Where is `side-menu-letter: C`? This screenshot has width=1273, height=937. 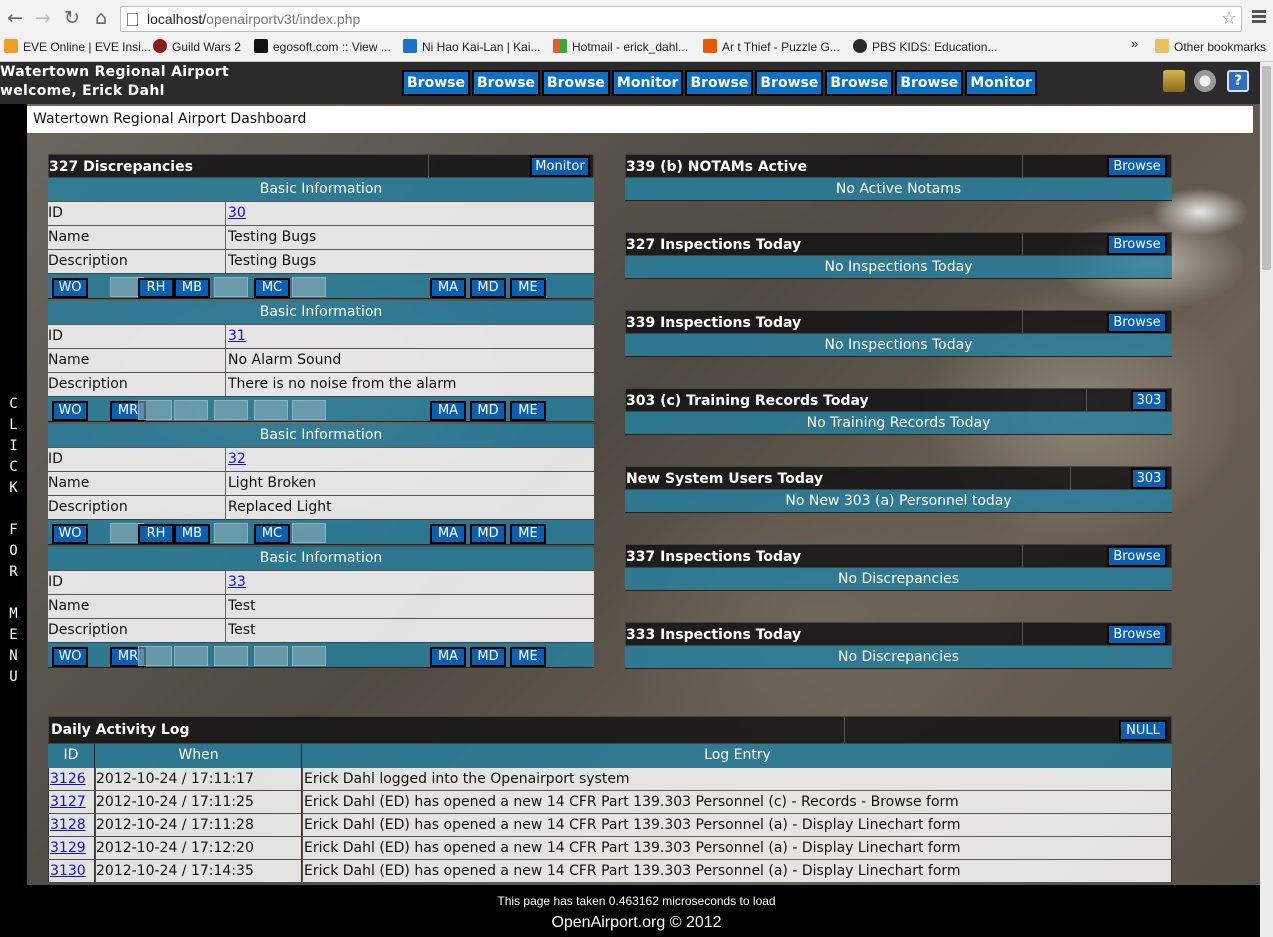 side-menu-letter: C is located at coordinates (13, 404).